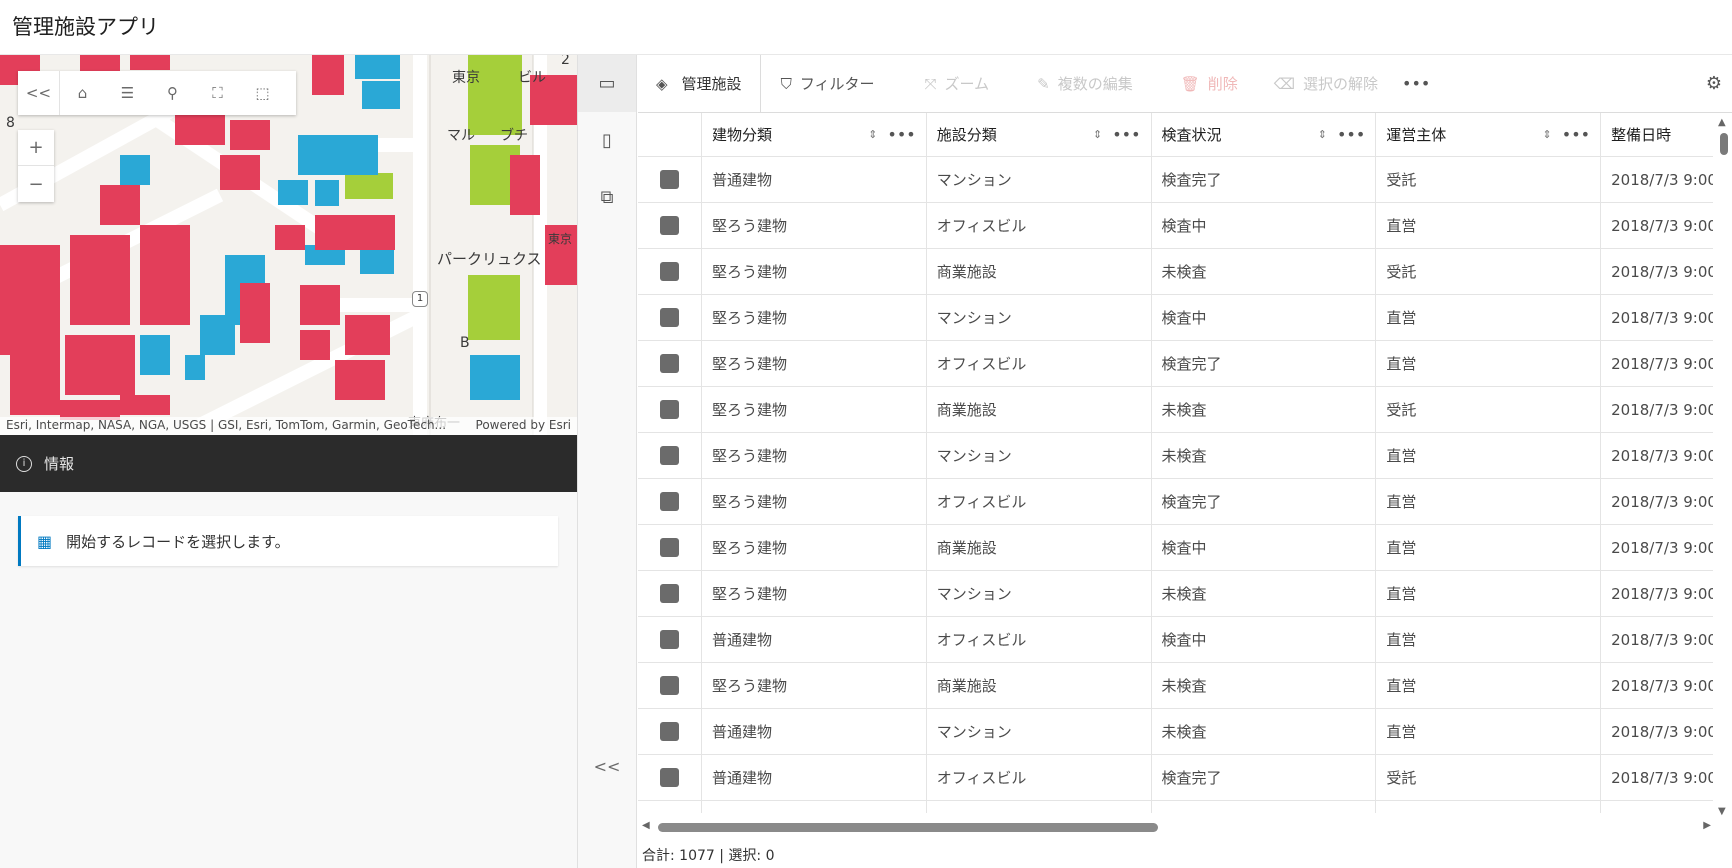  I want to click on table-cell: 受託, so click(1489, 409).